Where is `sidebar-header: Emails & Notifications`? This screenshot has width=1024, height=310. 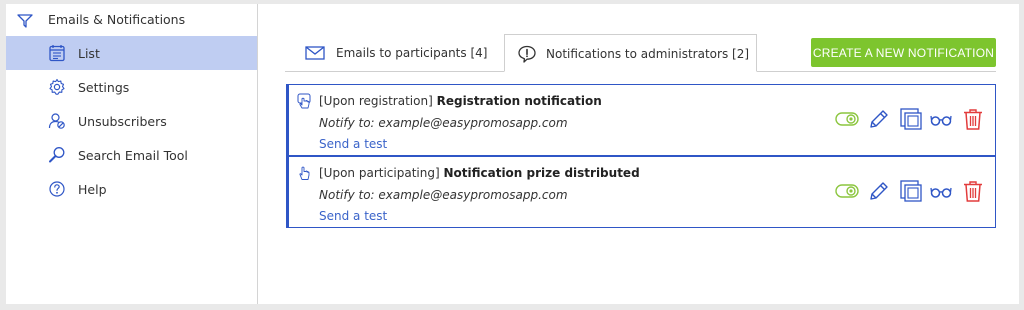
sidebar-header: Emails & Notifications is located at coordinates (131, 20).